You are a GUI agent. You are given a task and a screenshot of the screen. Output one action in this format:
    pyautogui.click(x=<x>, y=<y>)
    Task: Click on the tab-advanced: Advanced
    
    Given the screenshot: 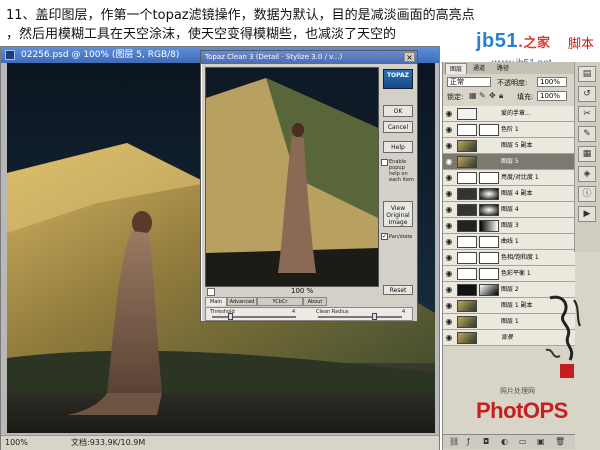 What is the action you would take?
    pyautogui.click(x=242, y=301)
    